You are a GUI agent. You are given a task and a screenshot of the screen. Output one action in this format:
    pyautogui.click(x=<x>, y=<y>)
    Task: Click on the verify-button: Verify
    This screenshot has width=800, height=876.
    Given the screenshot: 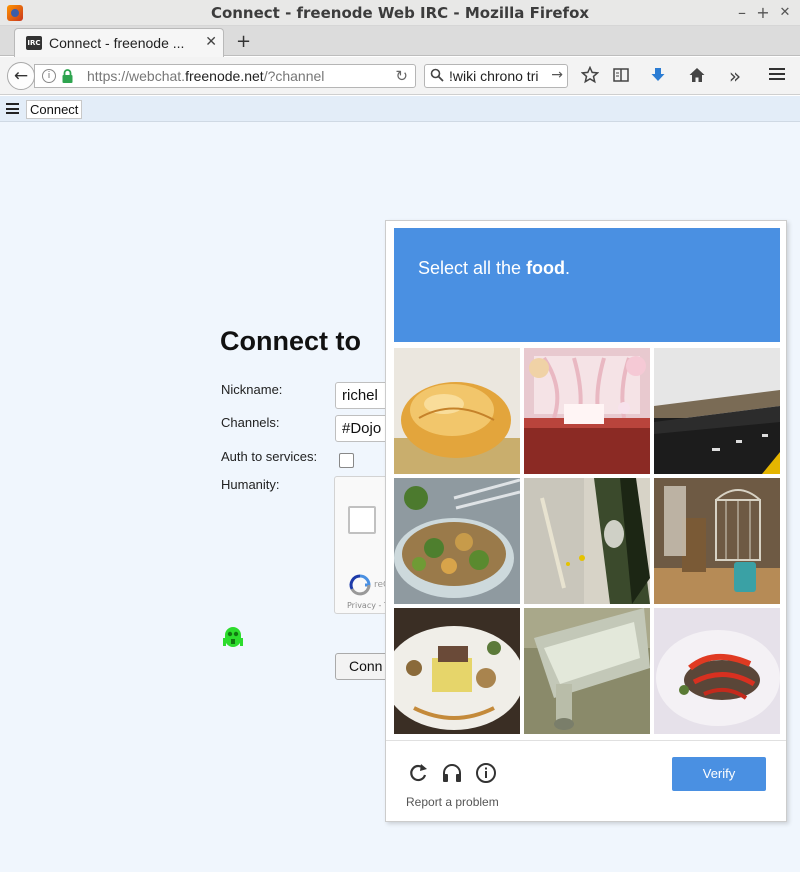 What is the action you would take?
    pyautogui.click(x=719, y=774)
    